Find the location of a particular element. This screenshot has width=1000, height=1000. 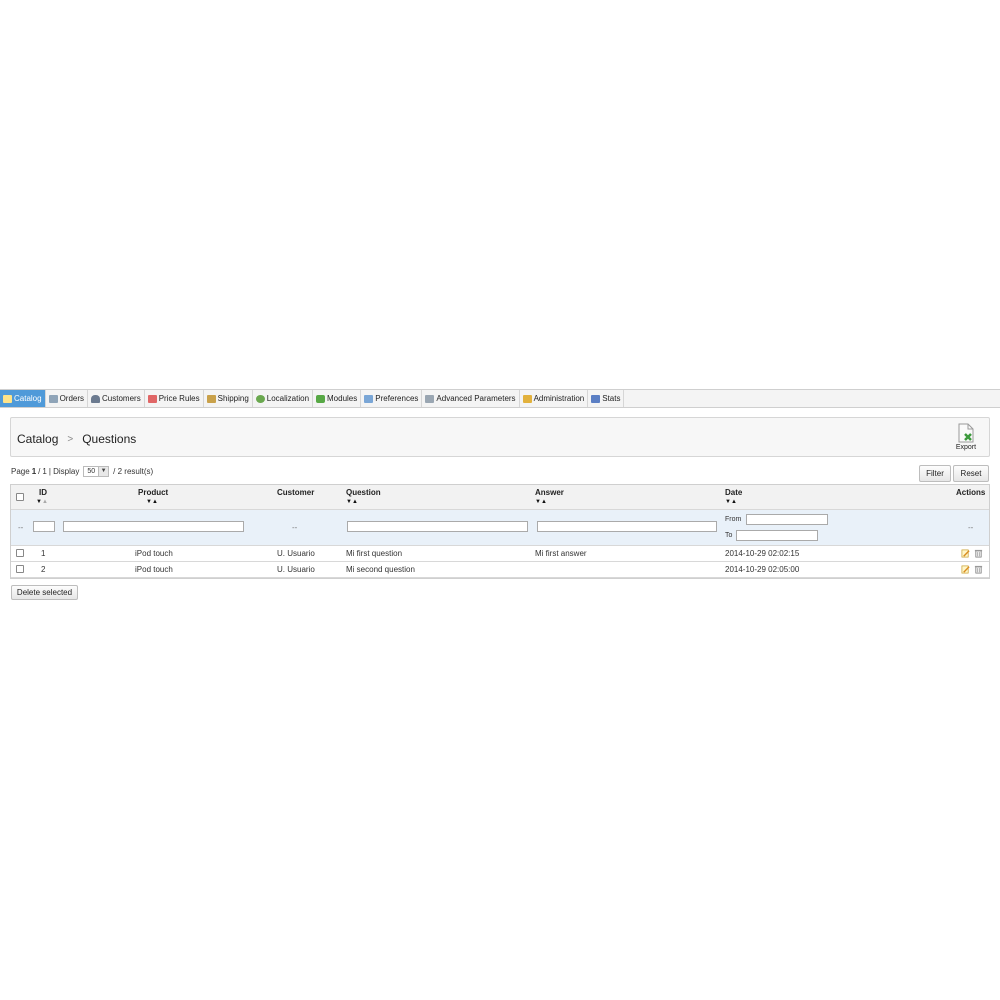

truck-icon is located at coordinates (211, 398).